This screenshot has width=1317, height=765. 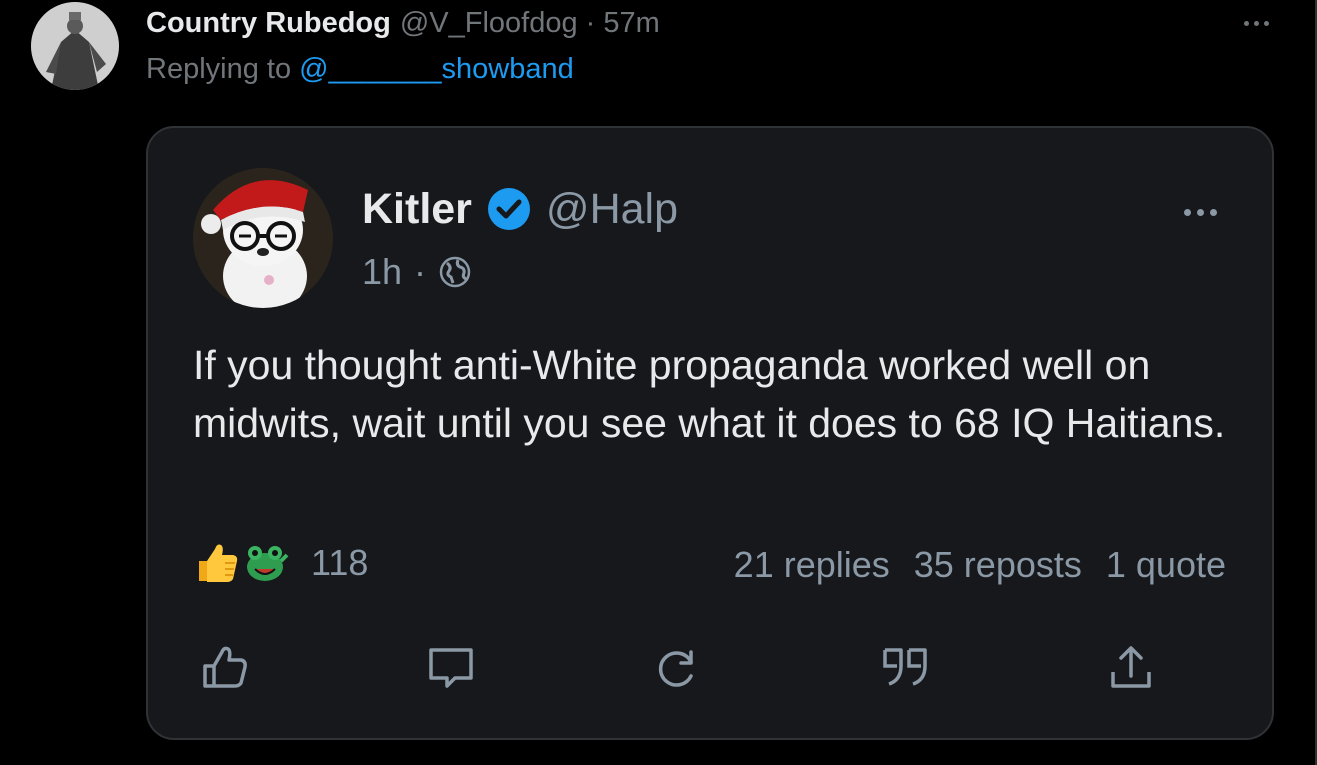 What do you see at coordinates (455, 272) in the screenshot?
I see `globe-icon` at bounding box center [455, 272].